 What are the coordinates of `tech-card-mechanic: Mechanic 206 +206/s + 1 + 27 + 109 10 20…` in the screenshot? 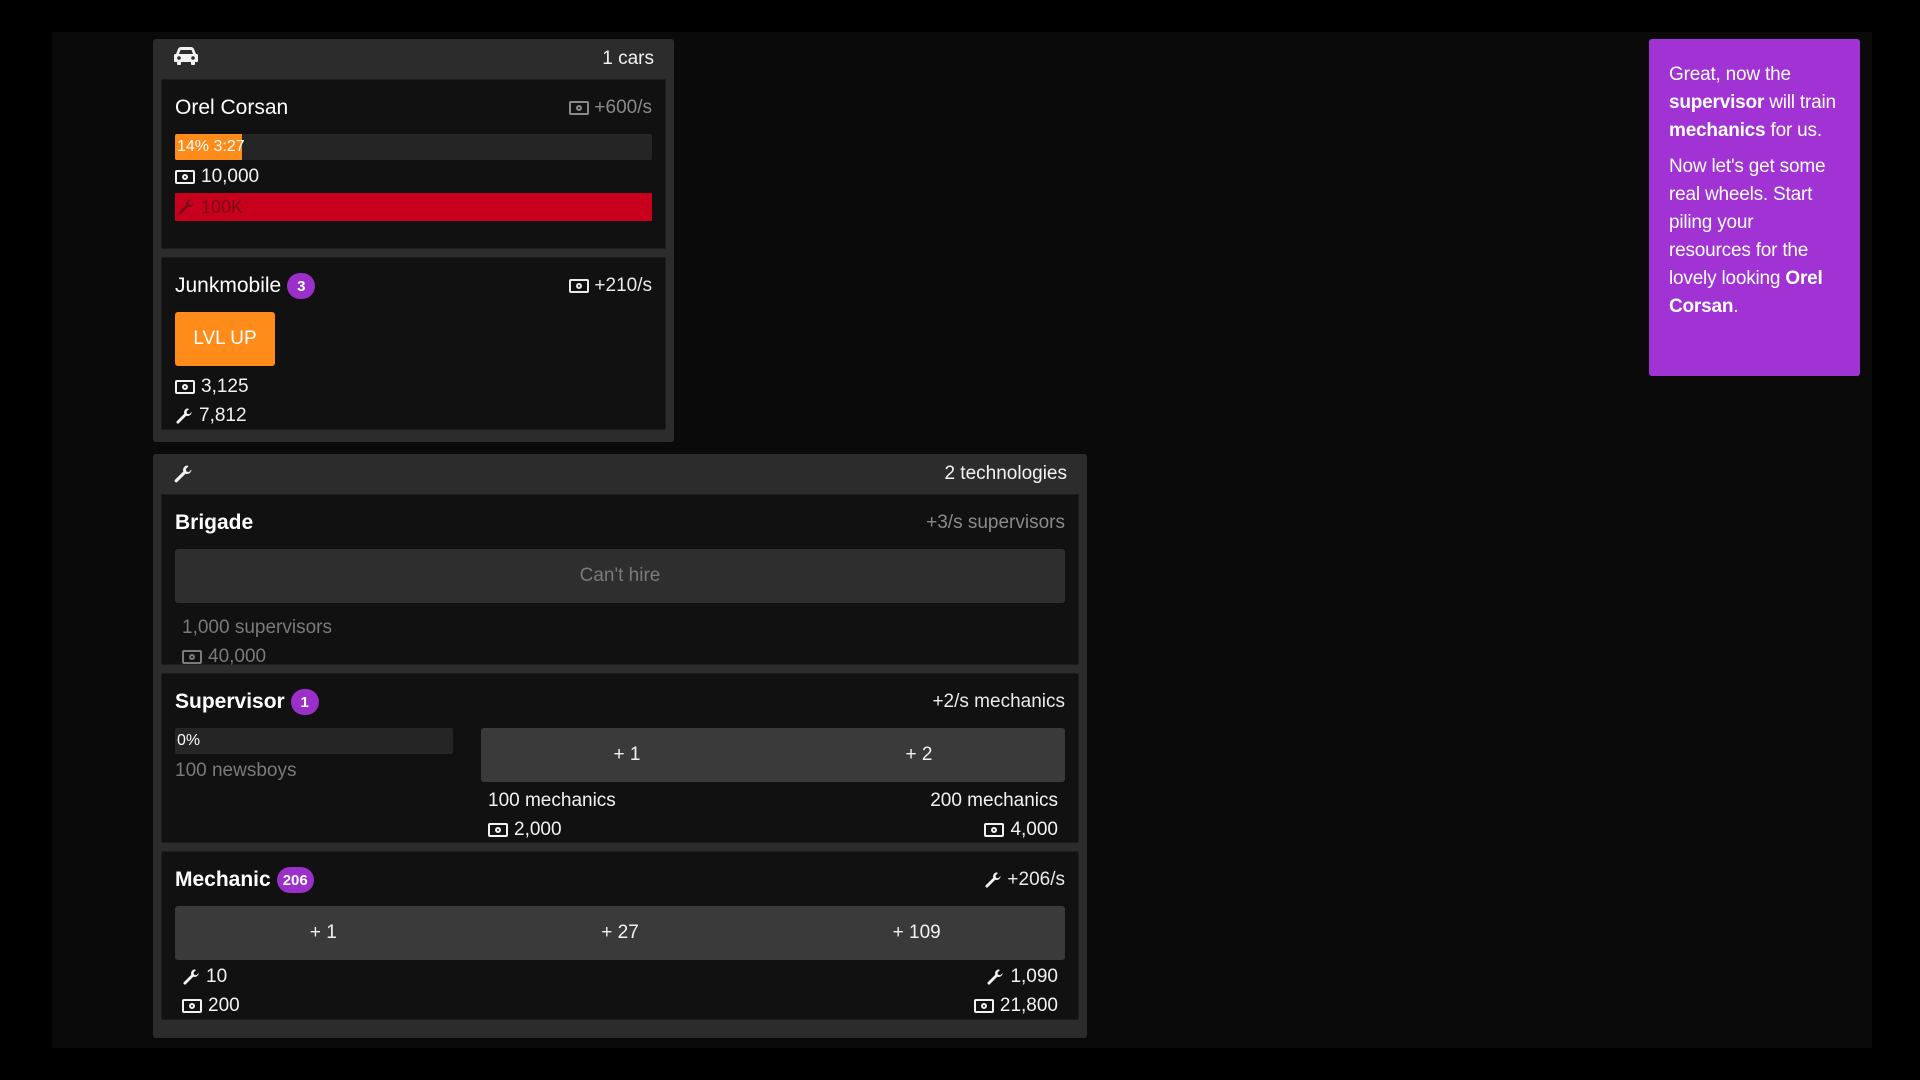 It's located at (620, 935).